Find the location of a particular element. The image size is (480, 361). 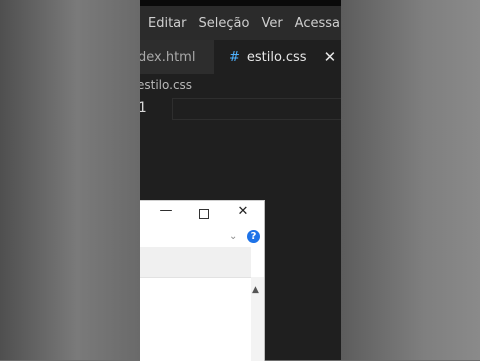

current-line-highlight is located at coordinates (256, 109).